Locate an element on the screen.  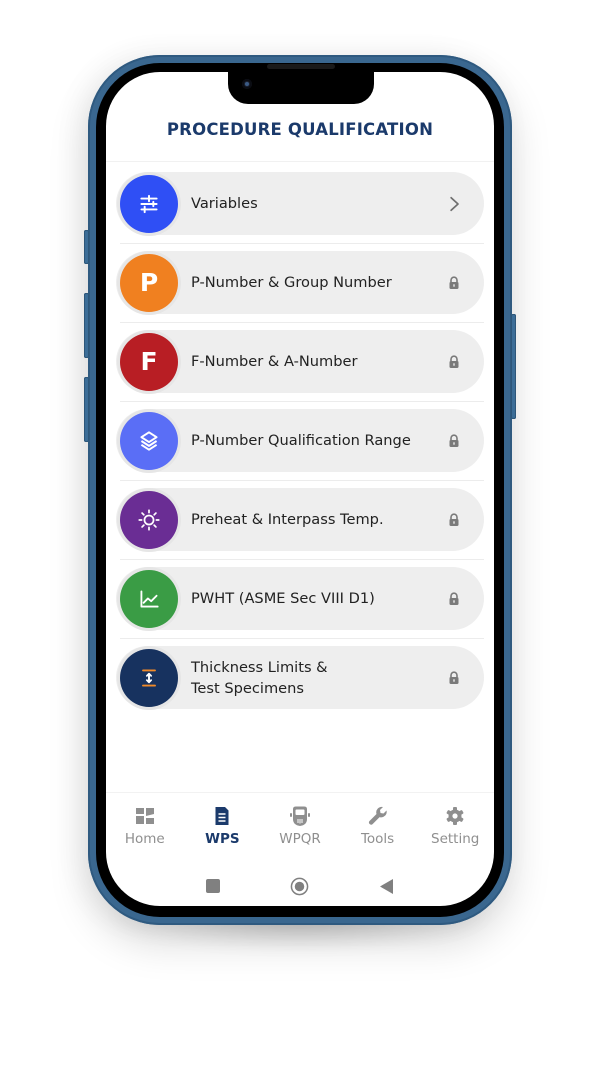
action-button is located at coordinates (86, 247).